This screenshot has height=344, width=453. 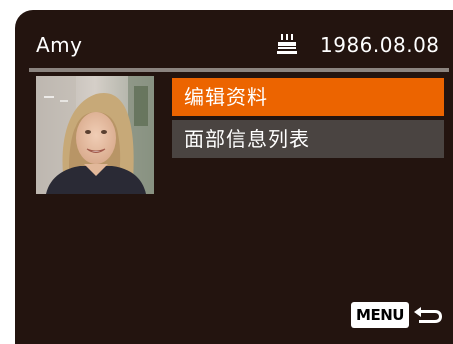 What do you see at coordinates (380, 315) in the screenshot?
I see `menu-button: MENU` at bounding box center [380, 315].